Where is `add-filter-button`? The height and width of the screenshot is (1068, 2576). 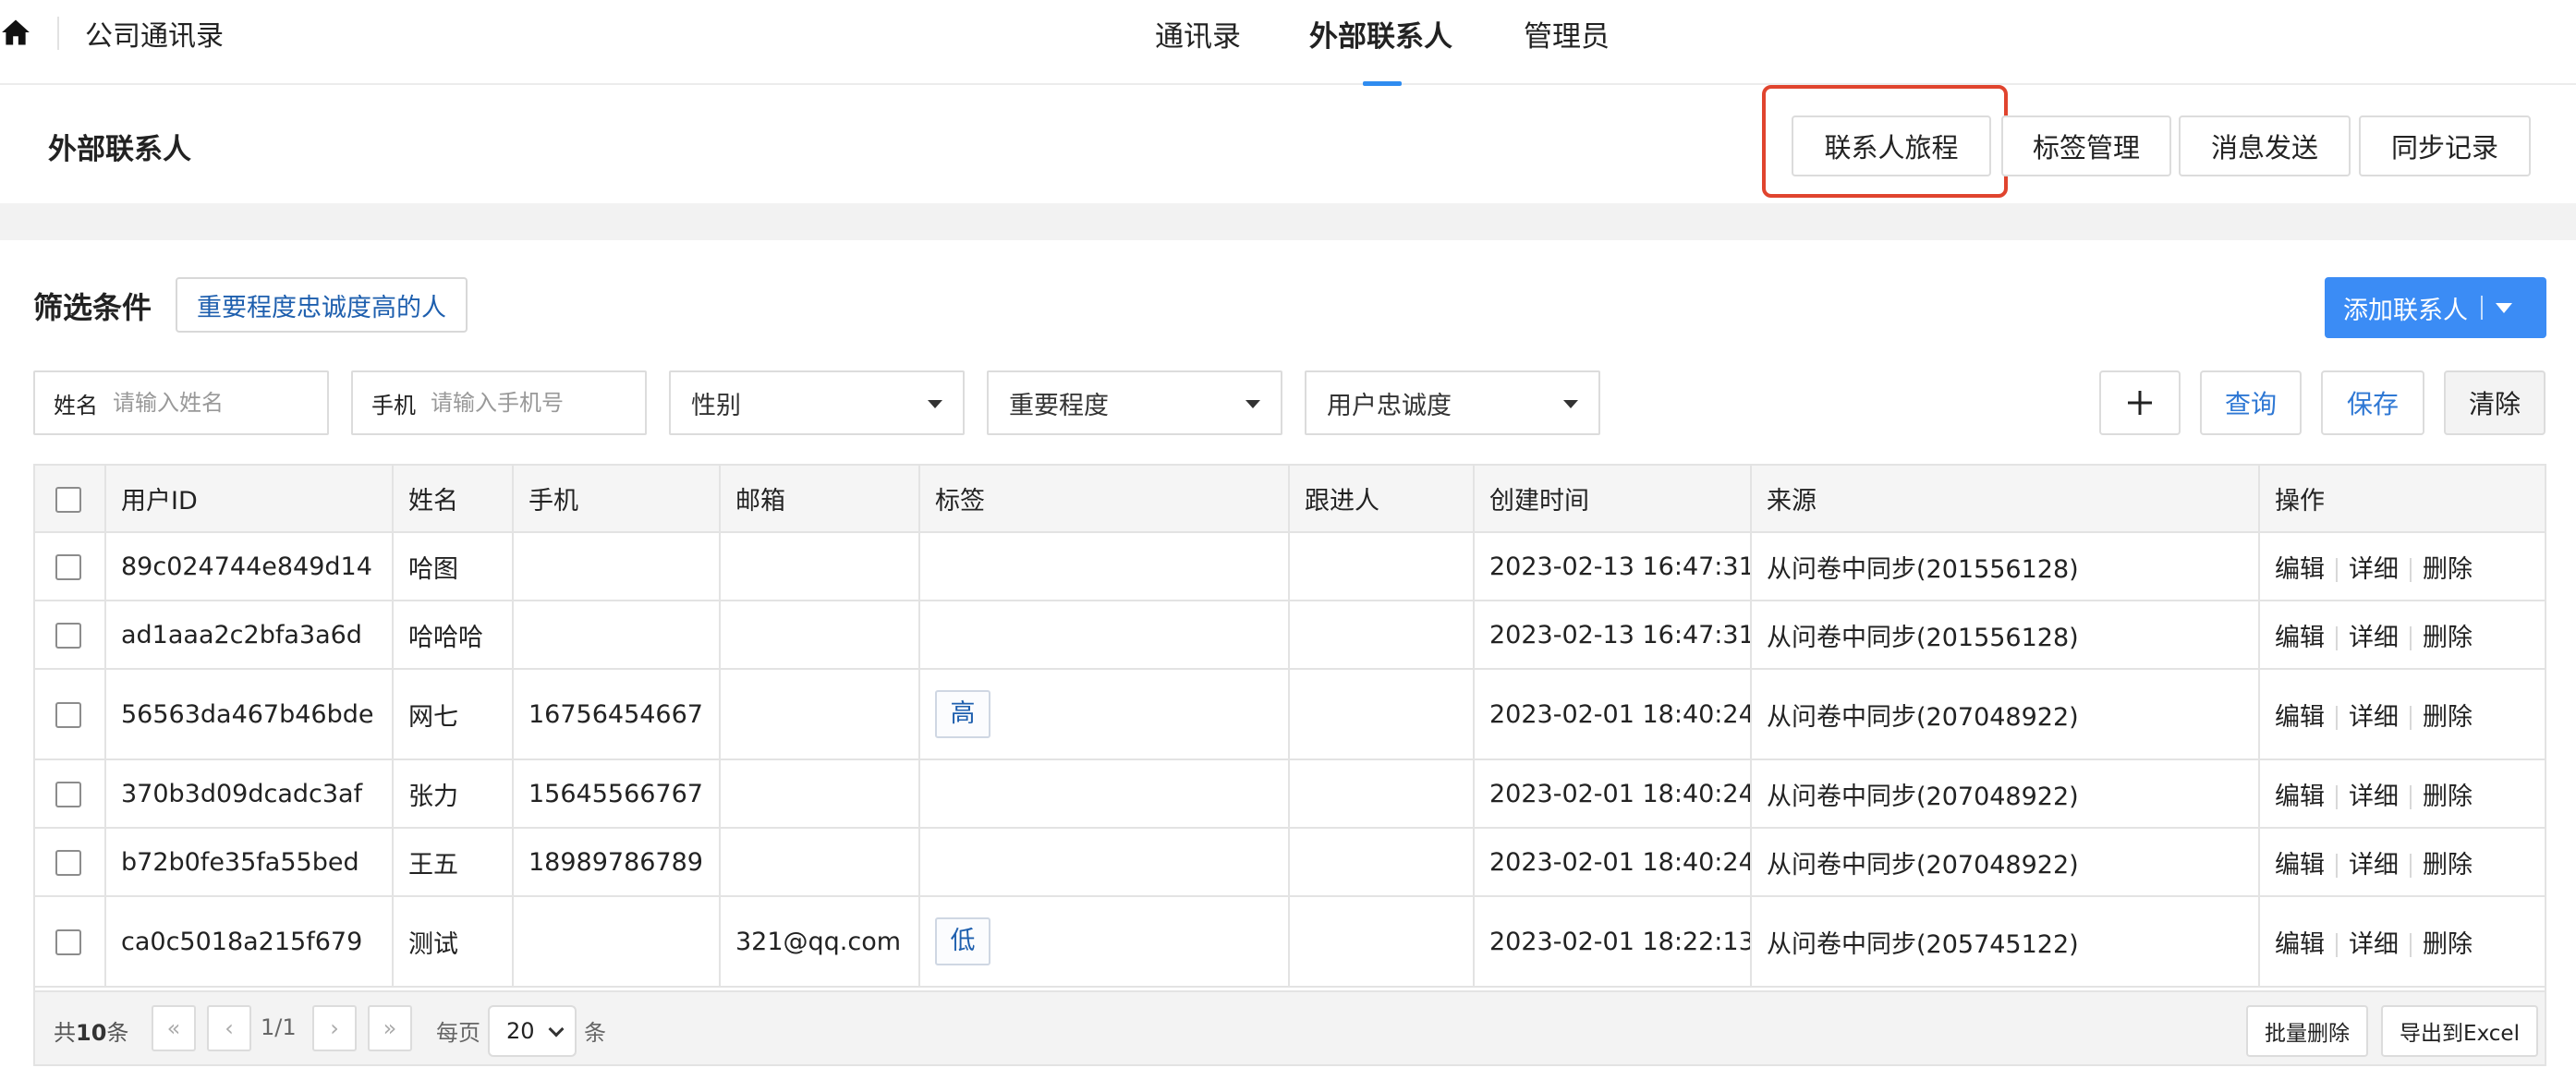
add-filter-button is located at coordinates (2140, 402).